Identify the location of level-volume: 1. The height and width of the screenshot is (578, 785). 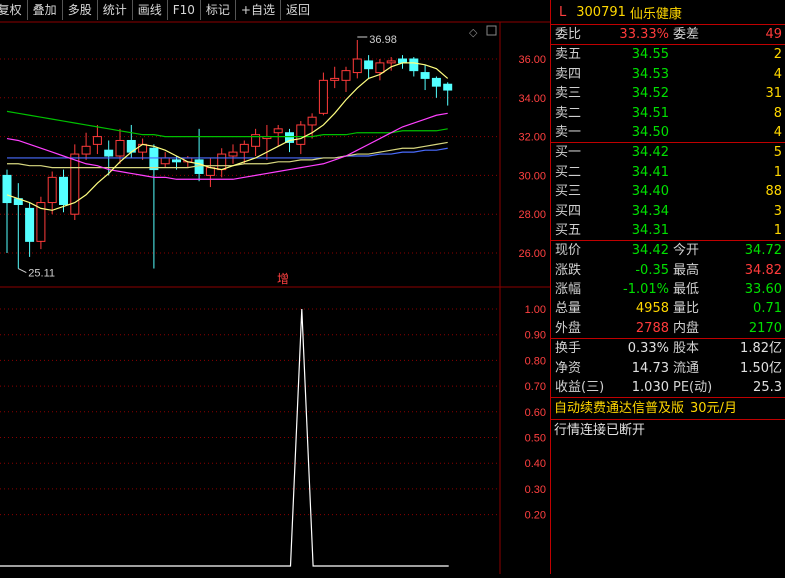
(777, 172).